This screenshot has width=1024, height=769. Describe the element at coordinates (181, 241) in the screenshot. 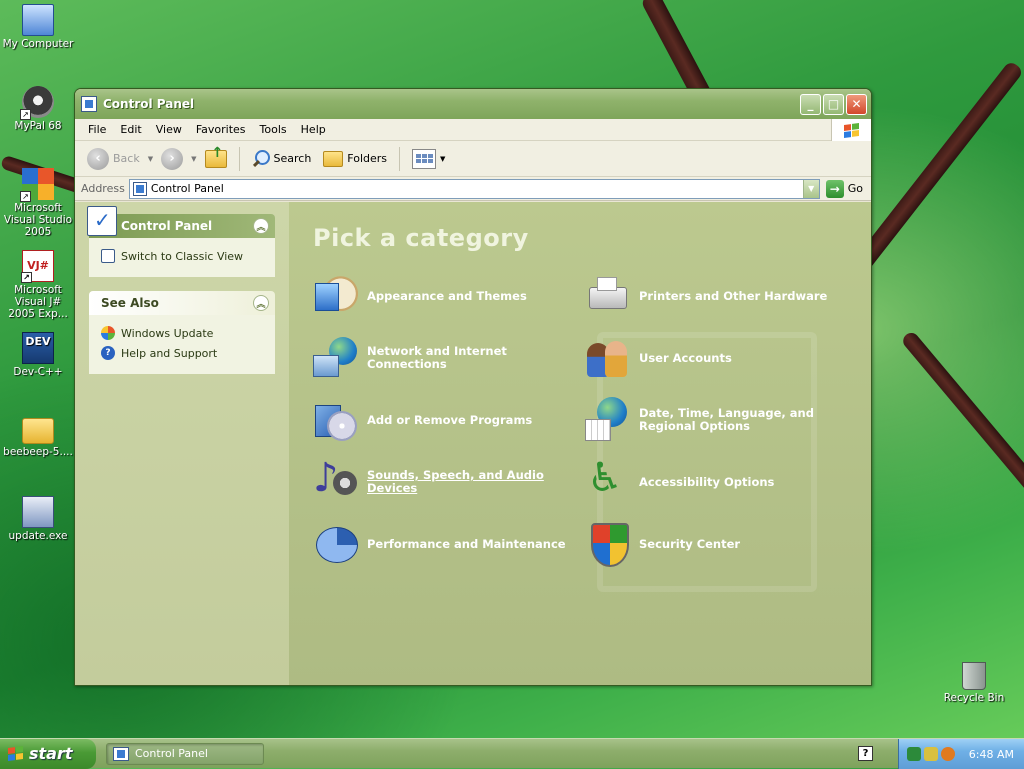

I see `control-panel-box: Control Panel ︽ Switch to Classic View` at that location.